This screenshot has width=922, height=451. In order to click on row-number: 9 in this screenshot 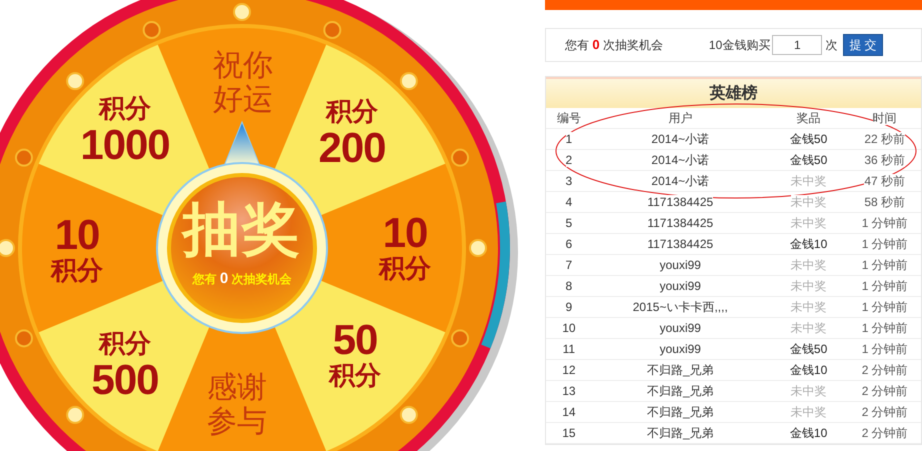, I will do `click(569, 307)`.